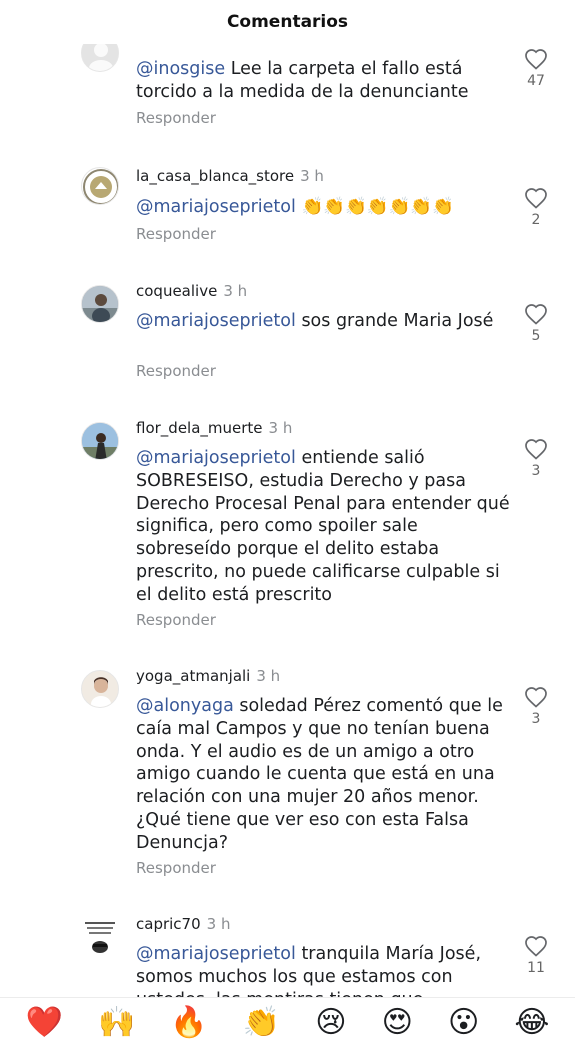 The width and height of the screenshot is (575, 1048). I want to click on comment-meta: coquealive 3 h, so click(191, 291).